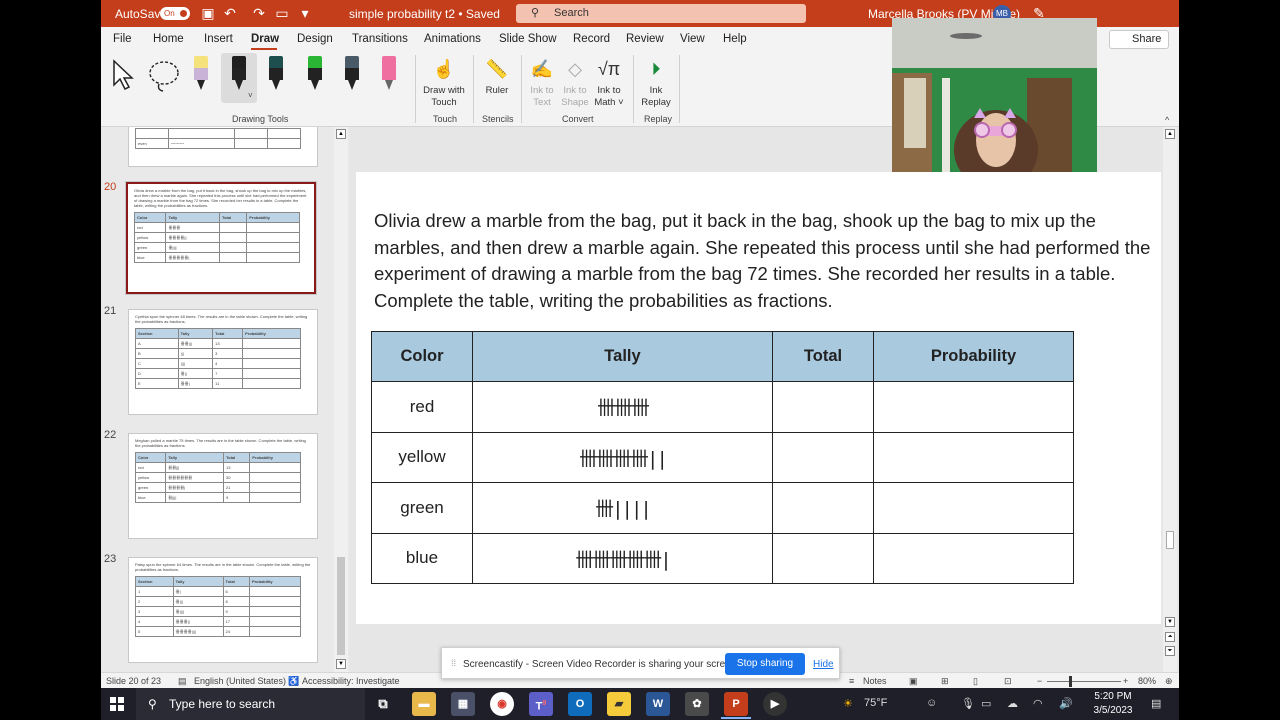 The width and height of the screenshot is (1280, 720). What do you see at coordinates (1113, 704) in the screenshot?
I see `system-clock: 5:20 PM 3/5/2023` at bounding box center [1113, 704].